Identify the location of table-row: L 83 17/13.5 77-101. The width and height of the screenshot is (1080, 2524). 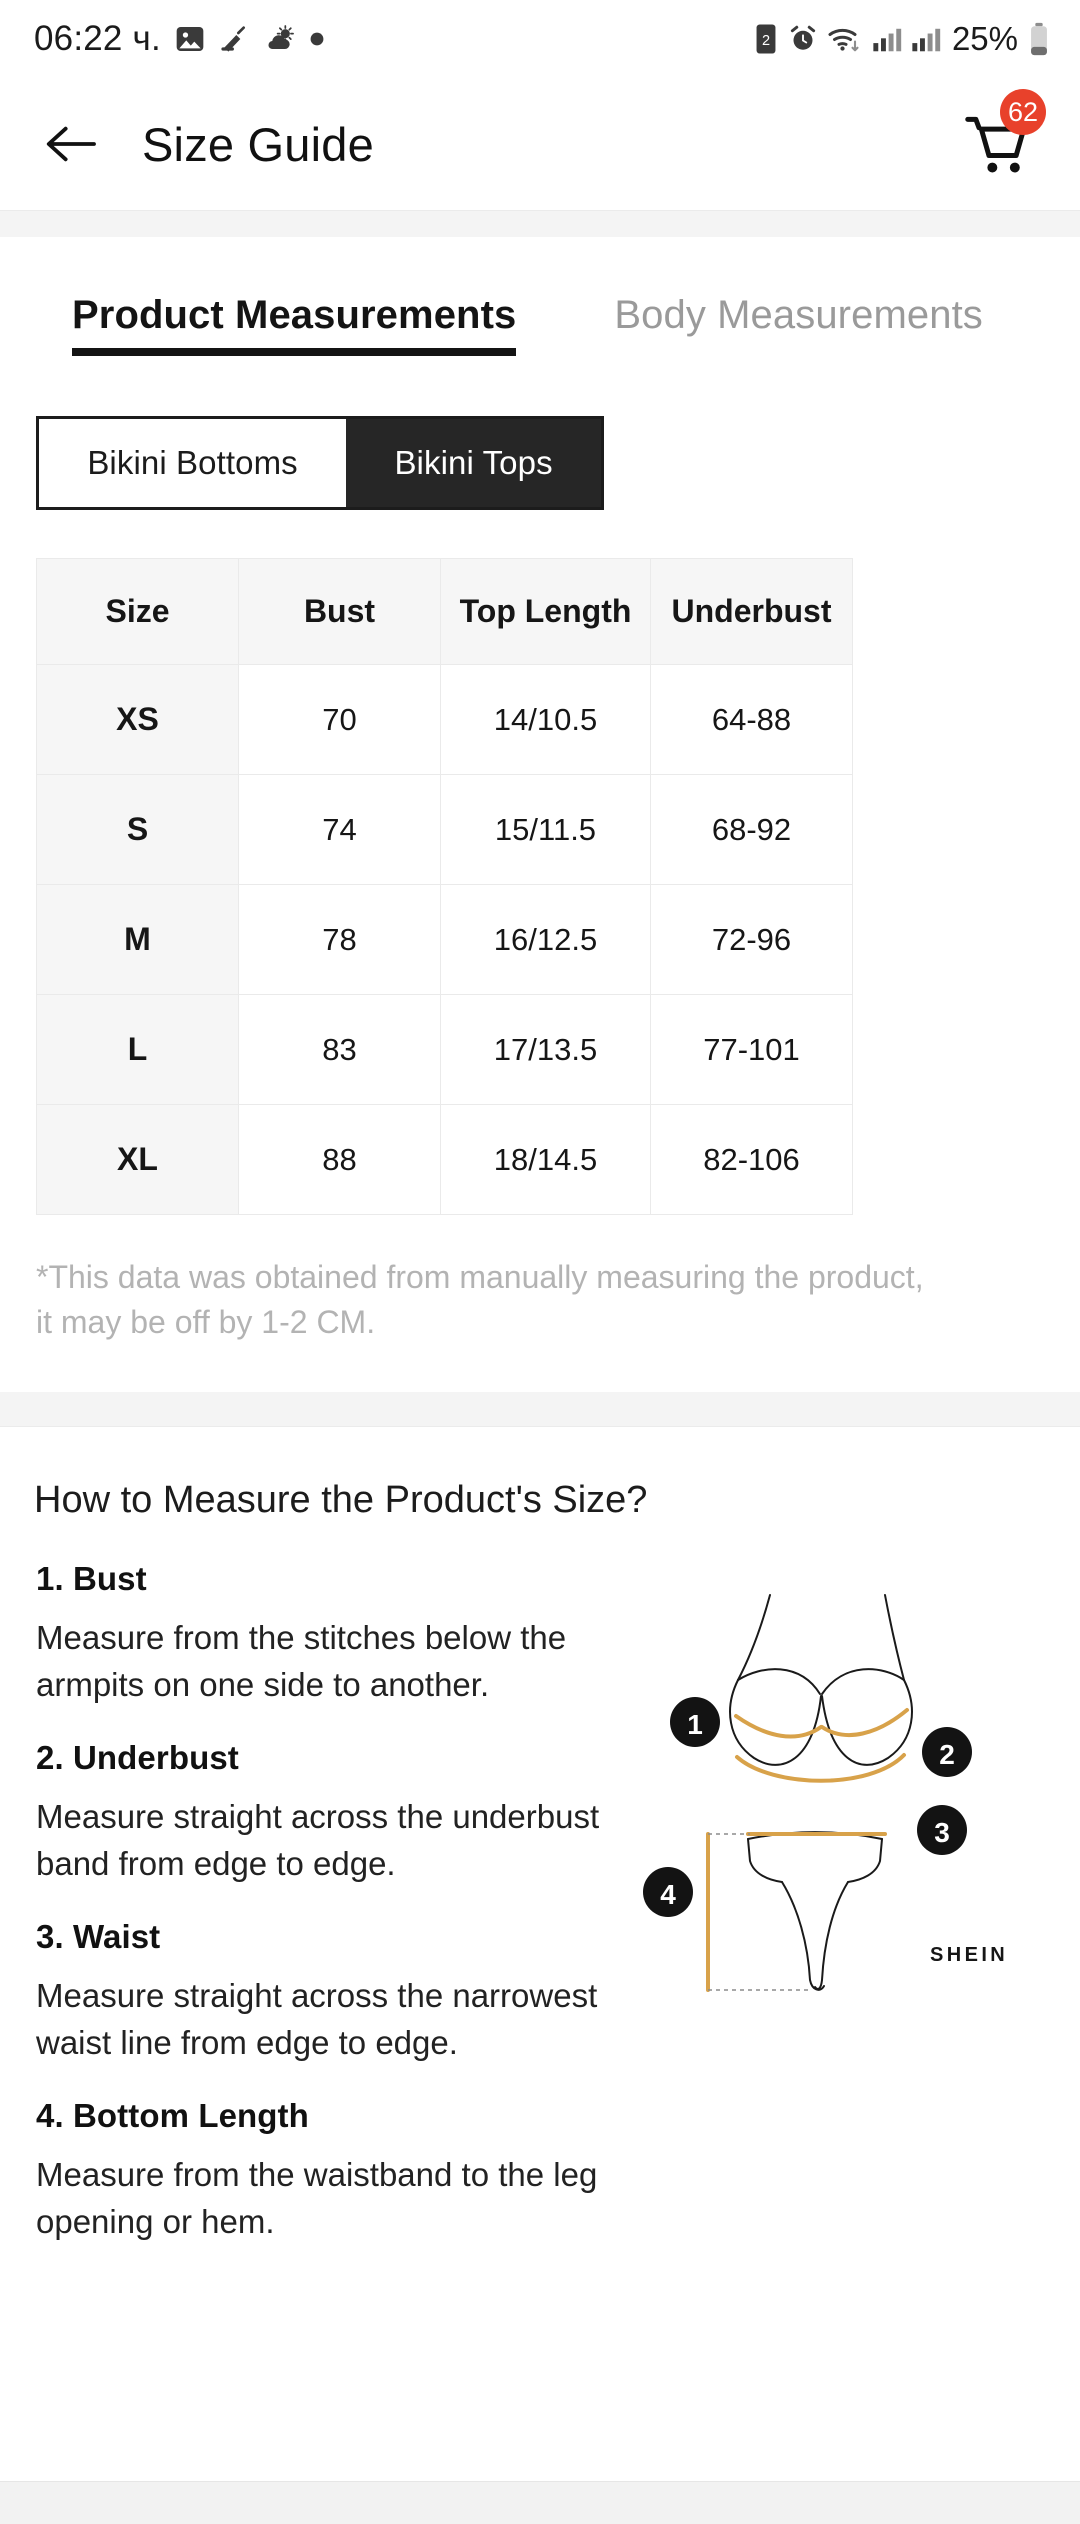
(444, 1049).